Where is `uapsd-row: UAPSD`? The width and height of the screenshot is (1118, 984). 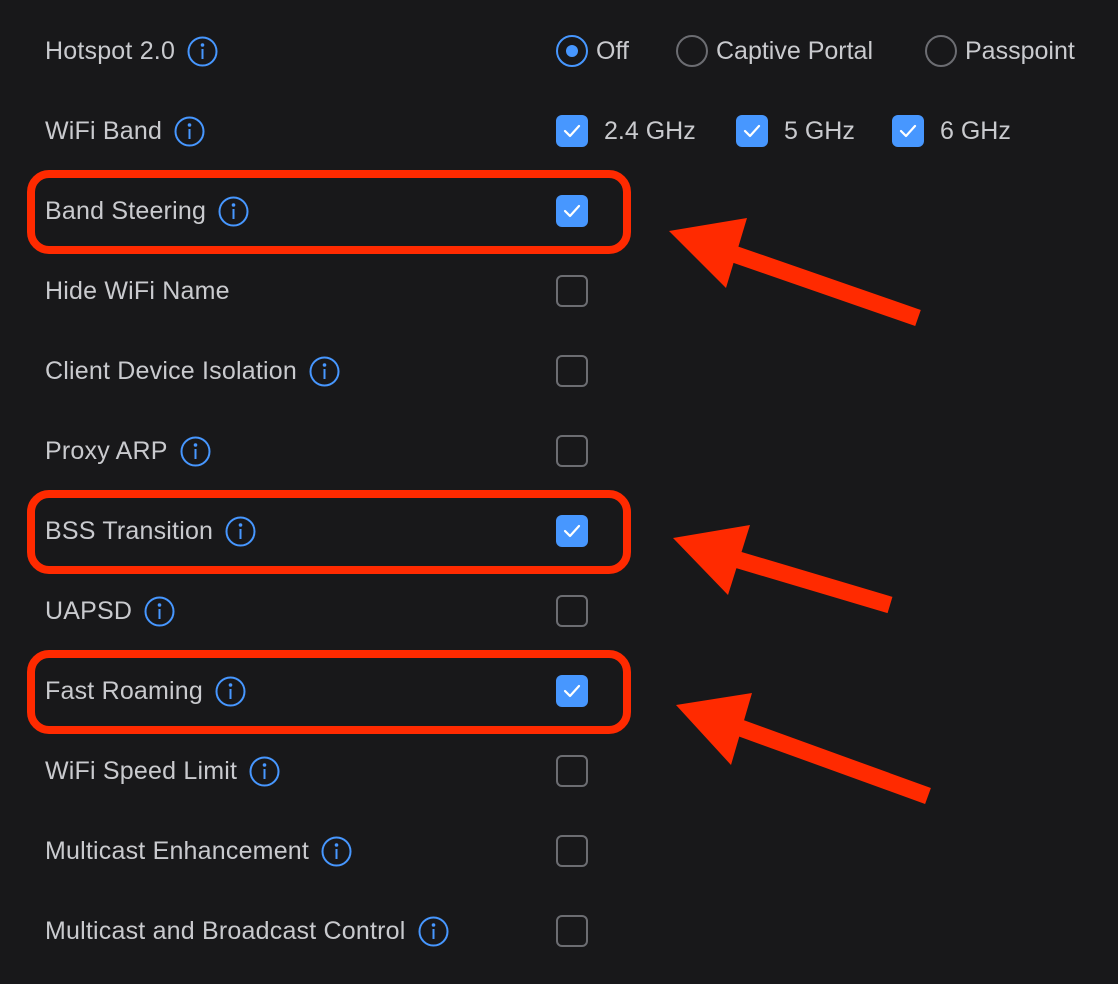 uapsd-row: UAPSD is located at coordinates (559, 611).